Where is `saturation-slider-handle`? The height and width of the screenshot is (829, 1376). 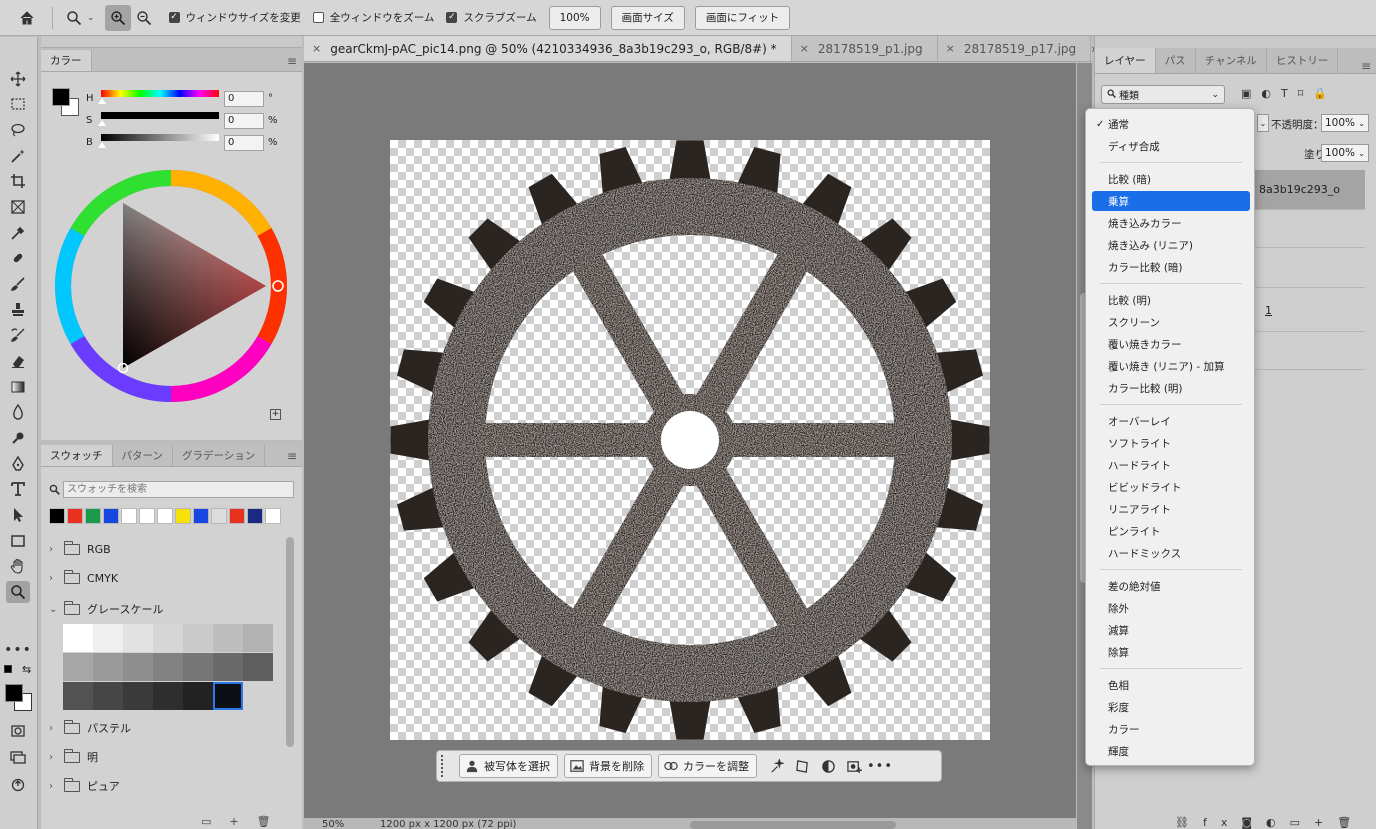
saturation-slider-handle is located at coordinates (102, 123).